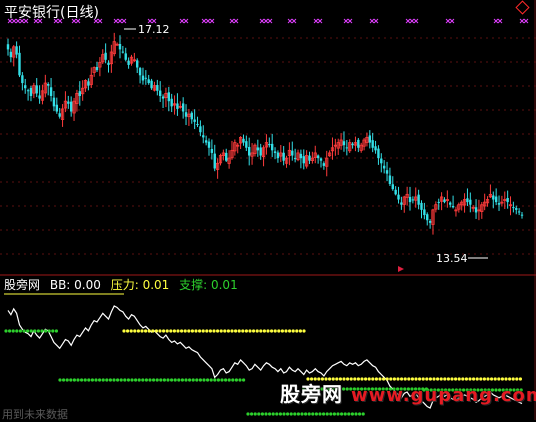  I want to click on support-level-dots, so click(31, 331).